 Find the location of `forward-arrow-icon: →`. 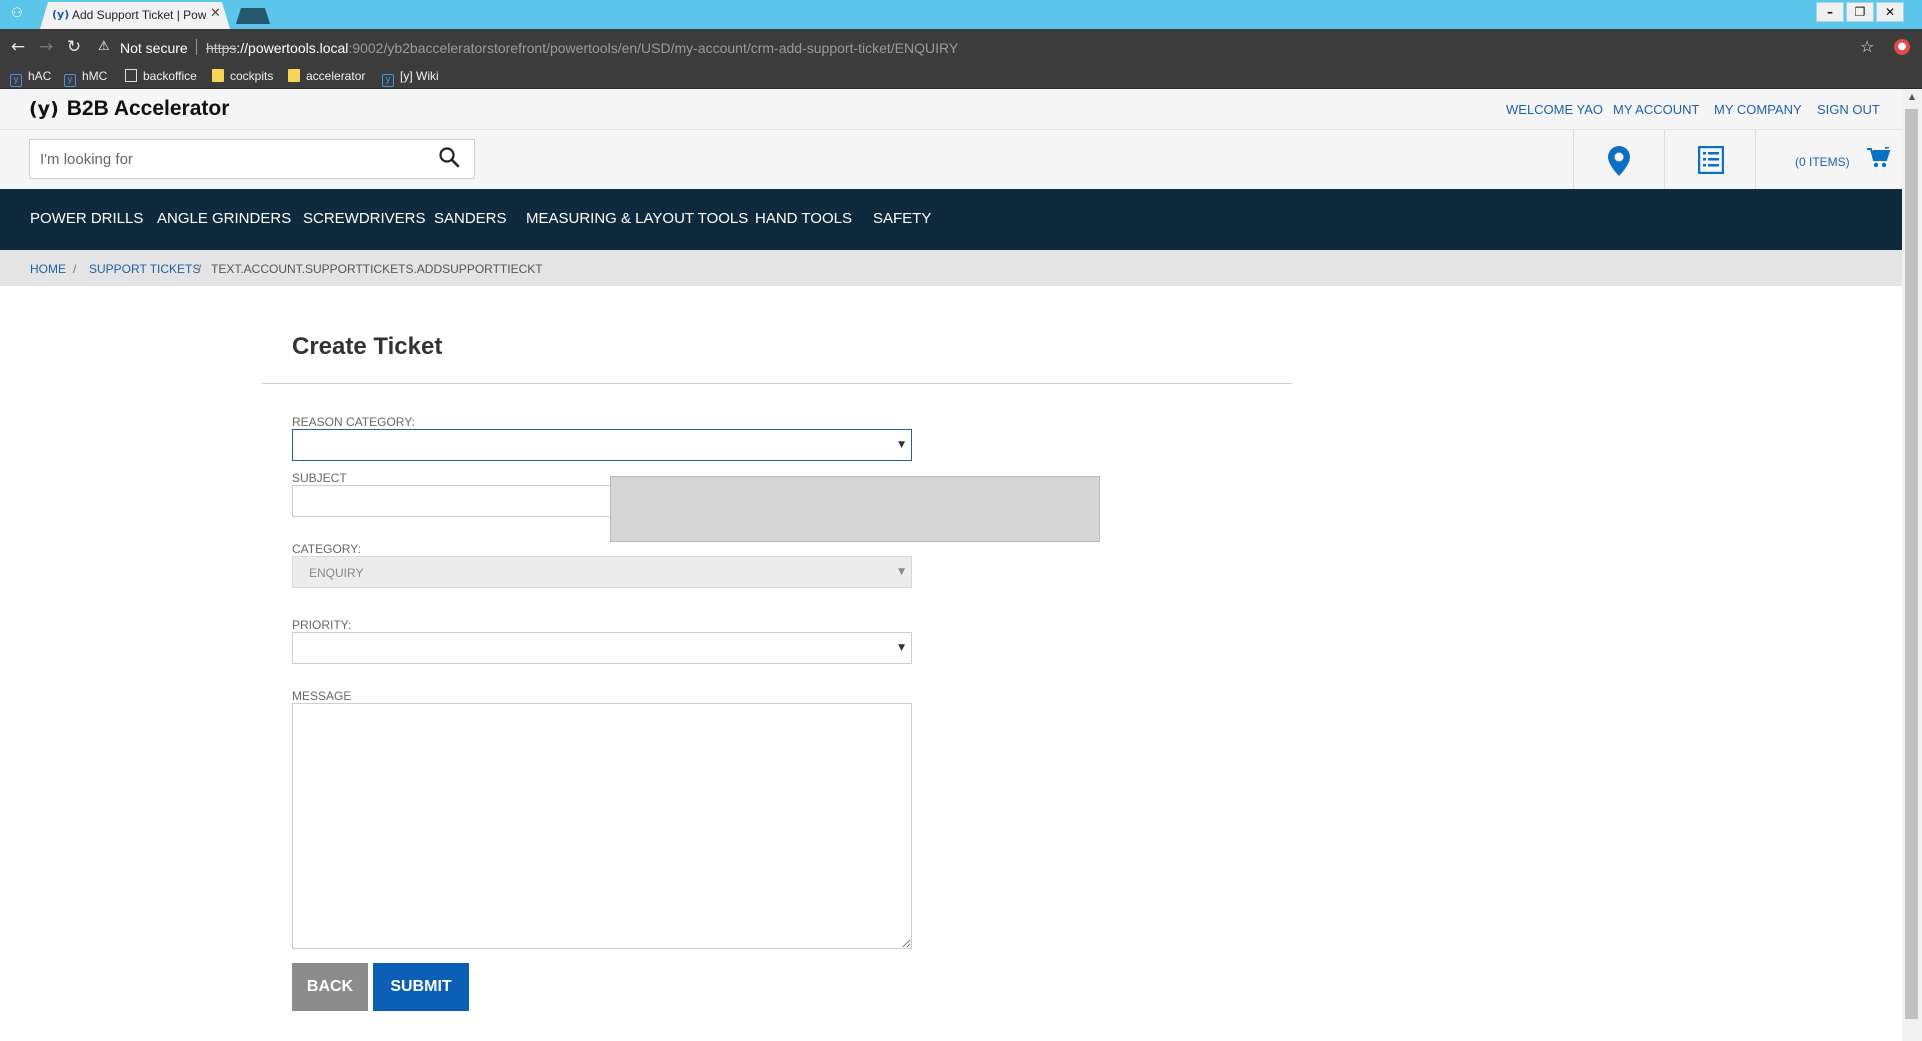

forward-arrow-icon: → is located at coordinates (46, 47).